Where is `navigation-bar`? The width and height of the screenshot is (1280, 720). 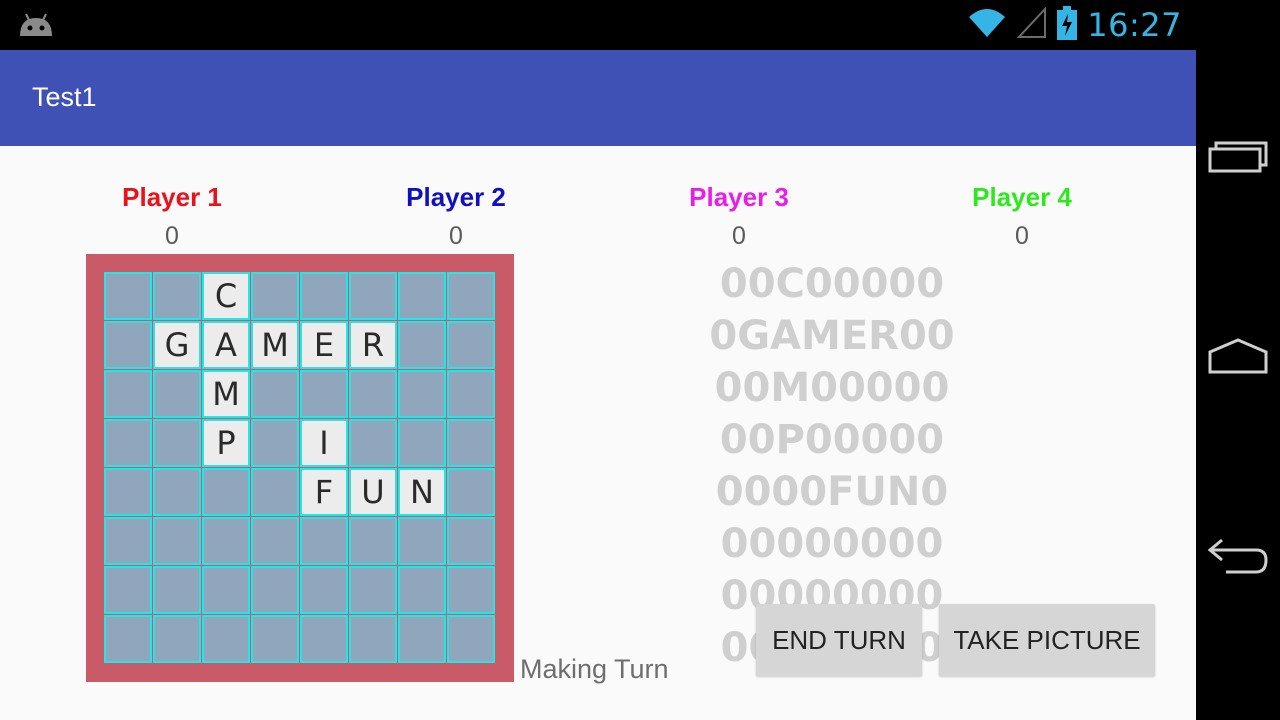 navigation-bar is located at coordinates (1238, 360).